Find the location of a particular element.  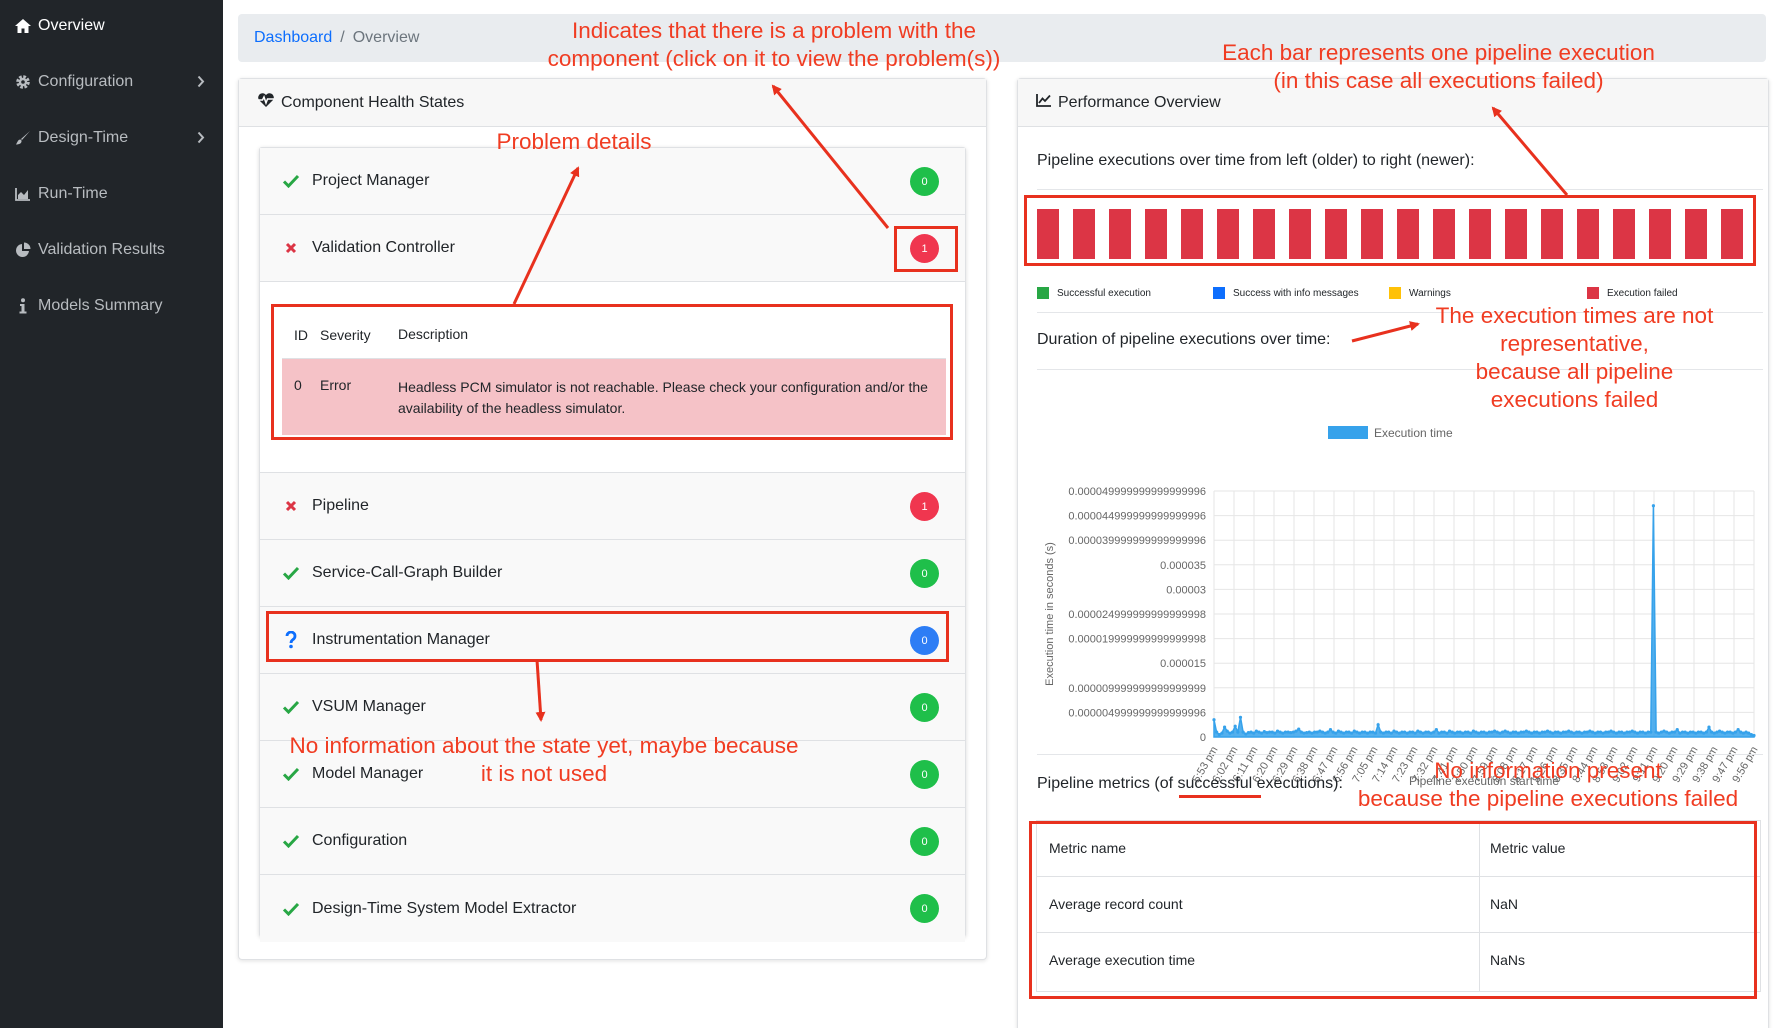

sidebar-item-run-time: Run-Time is located at coordinates (111, 194).